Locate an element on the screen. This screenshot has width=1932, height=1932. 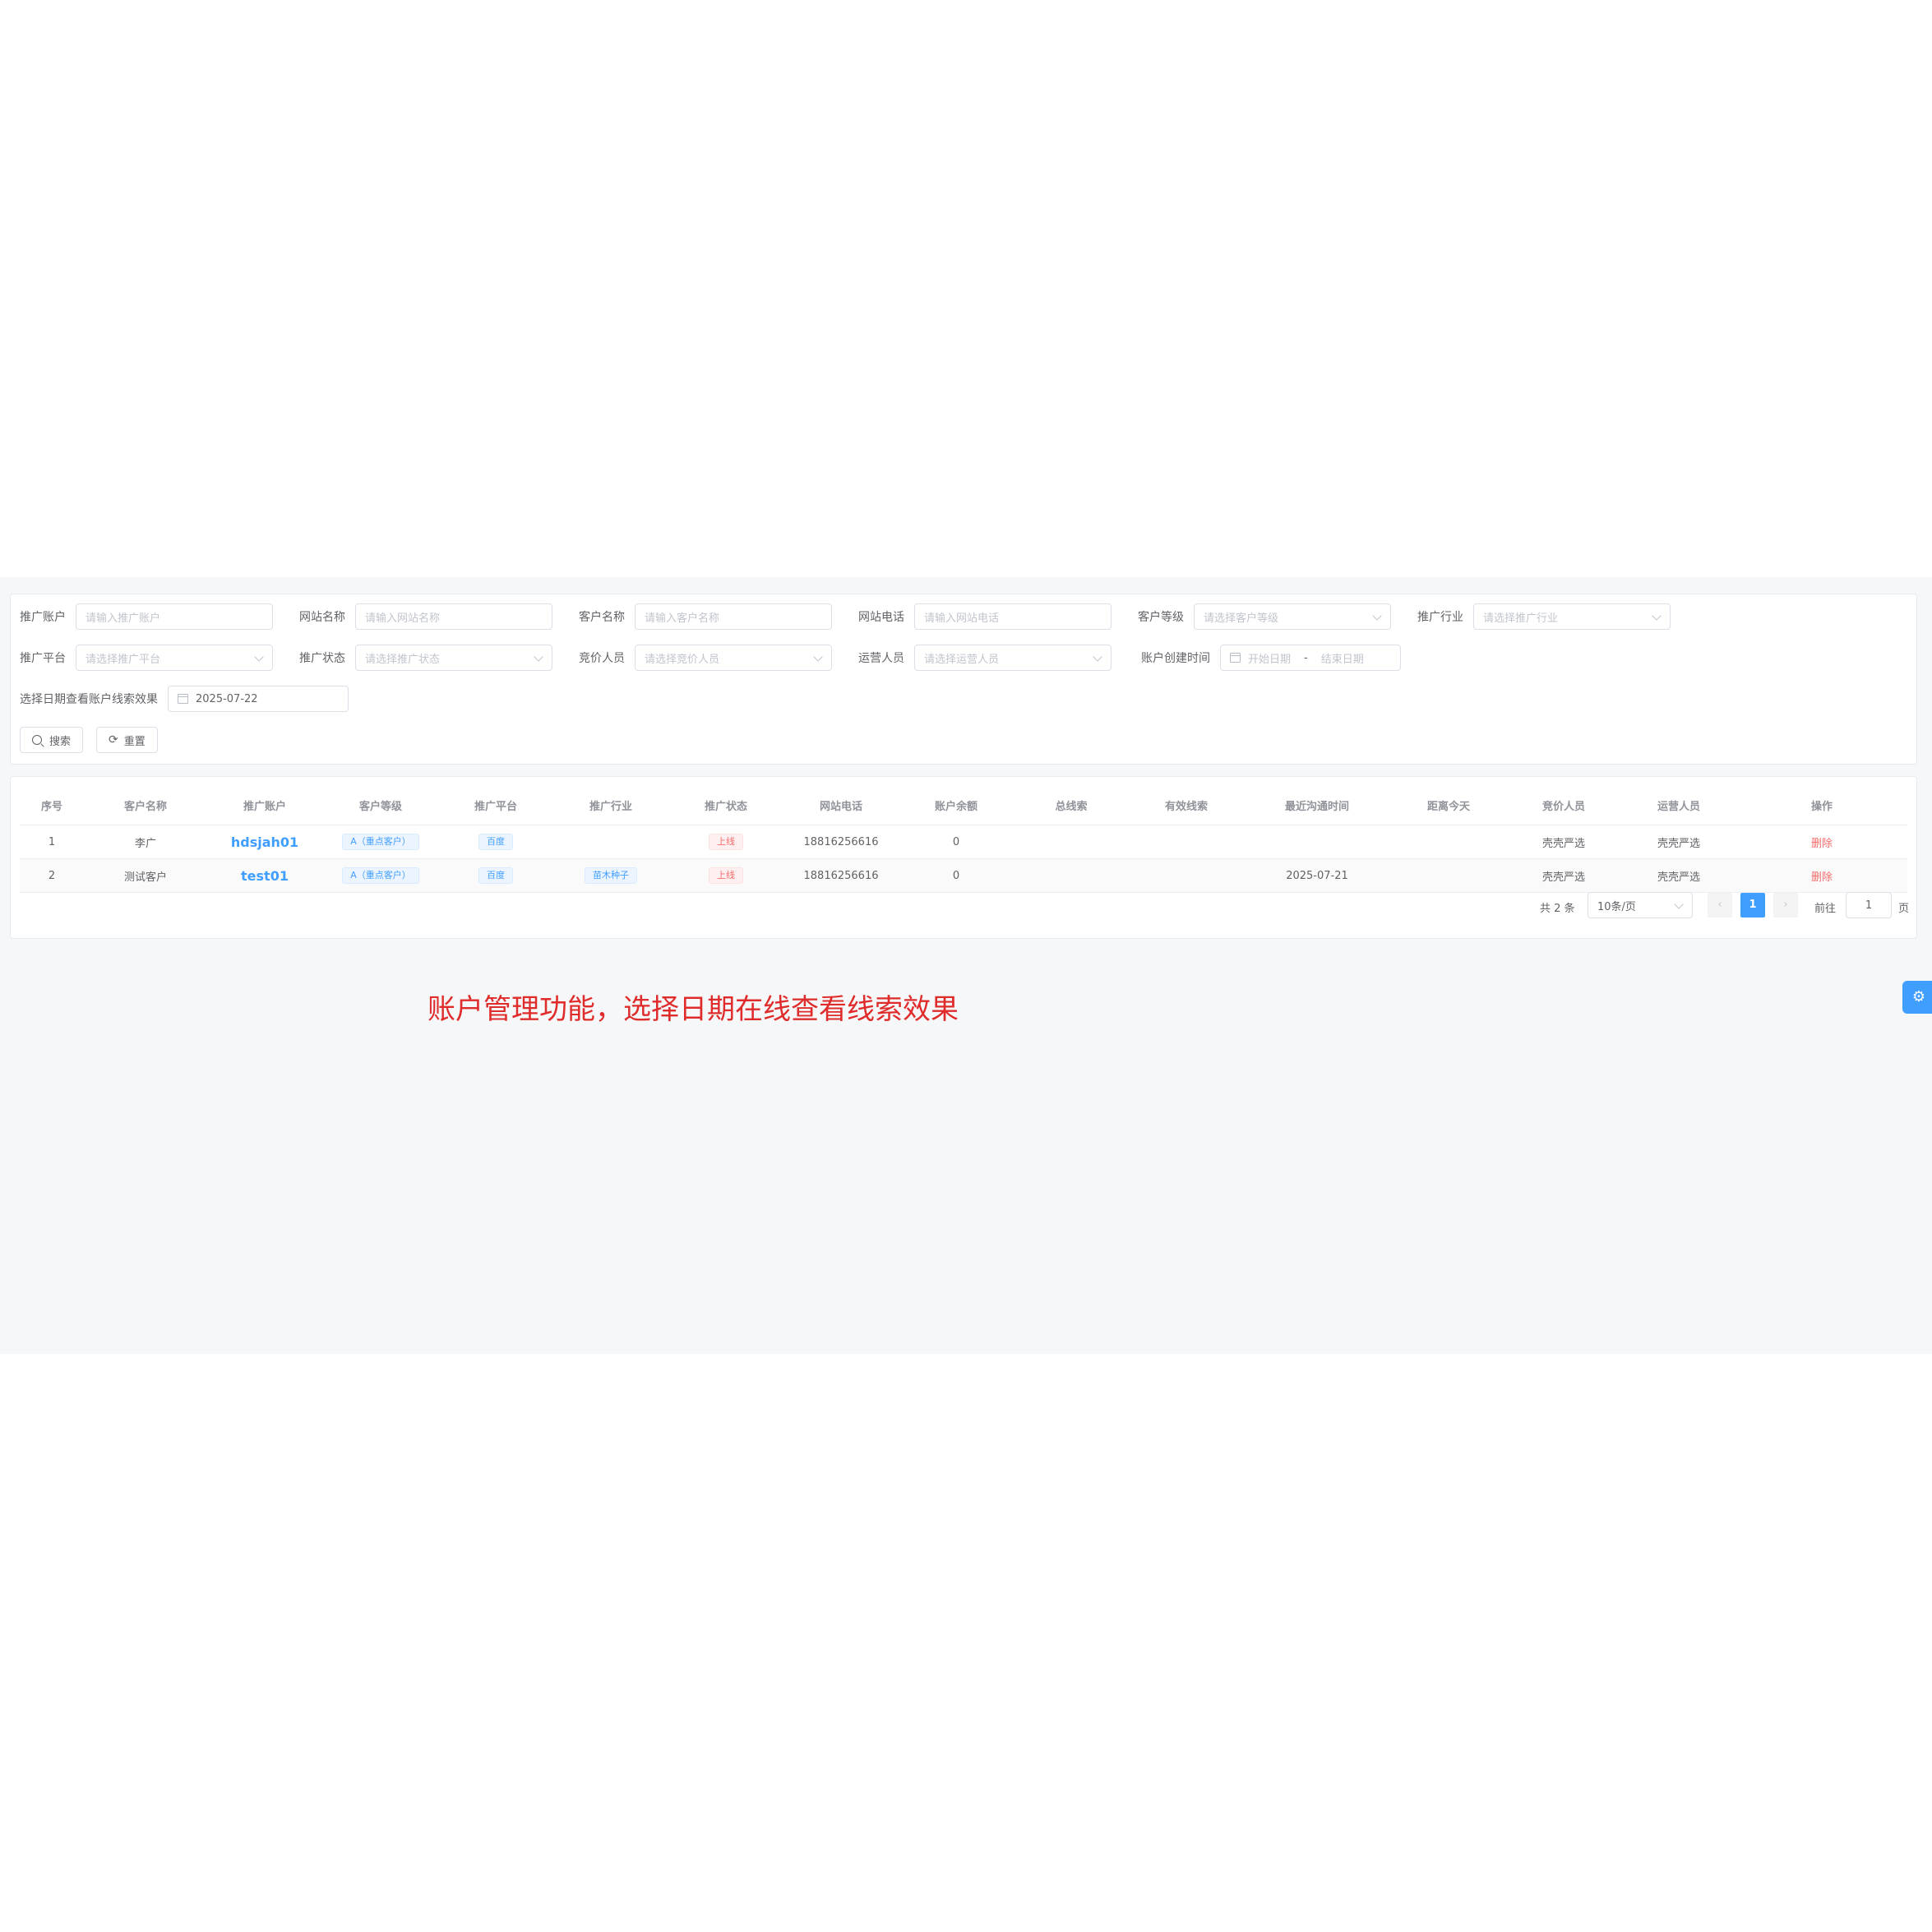
site-phone-input: 请输入网站电话 is located at coordinates (1013, 616).